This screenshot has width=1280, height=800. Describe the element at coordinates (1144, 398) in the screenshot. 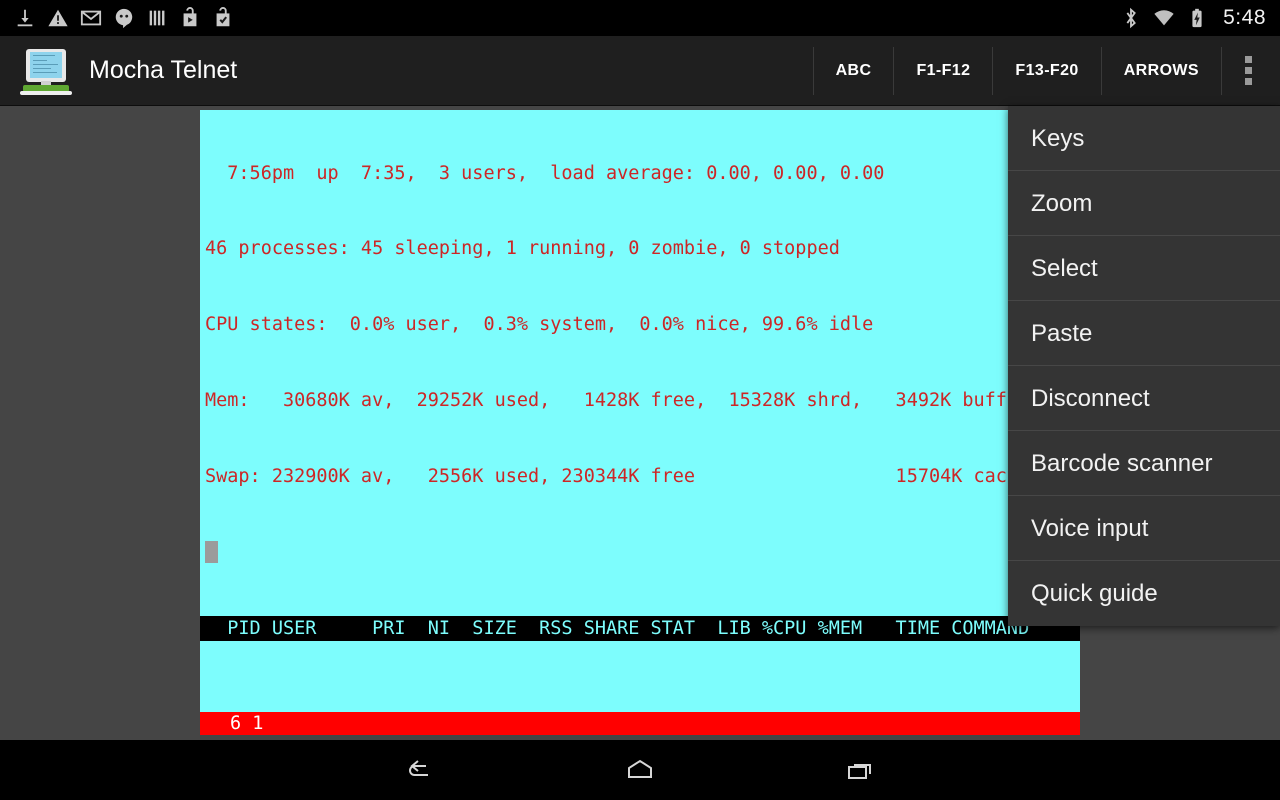

I see `menu-item-disconnect: Disconnect` at that location.